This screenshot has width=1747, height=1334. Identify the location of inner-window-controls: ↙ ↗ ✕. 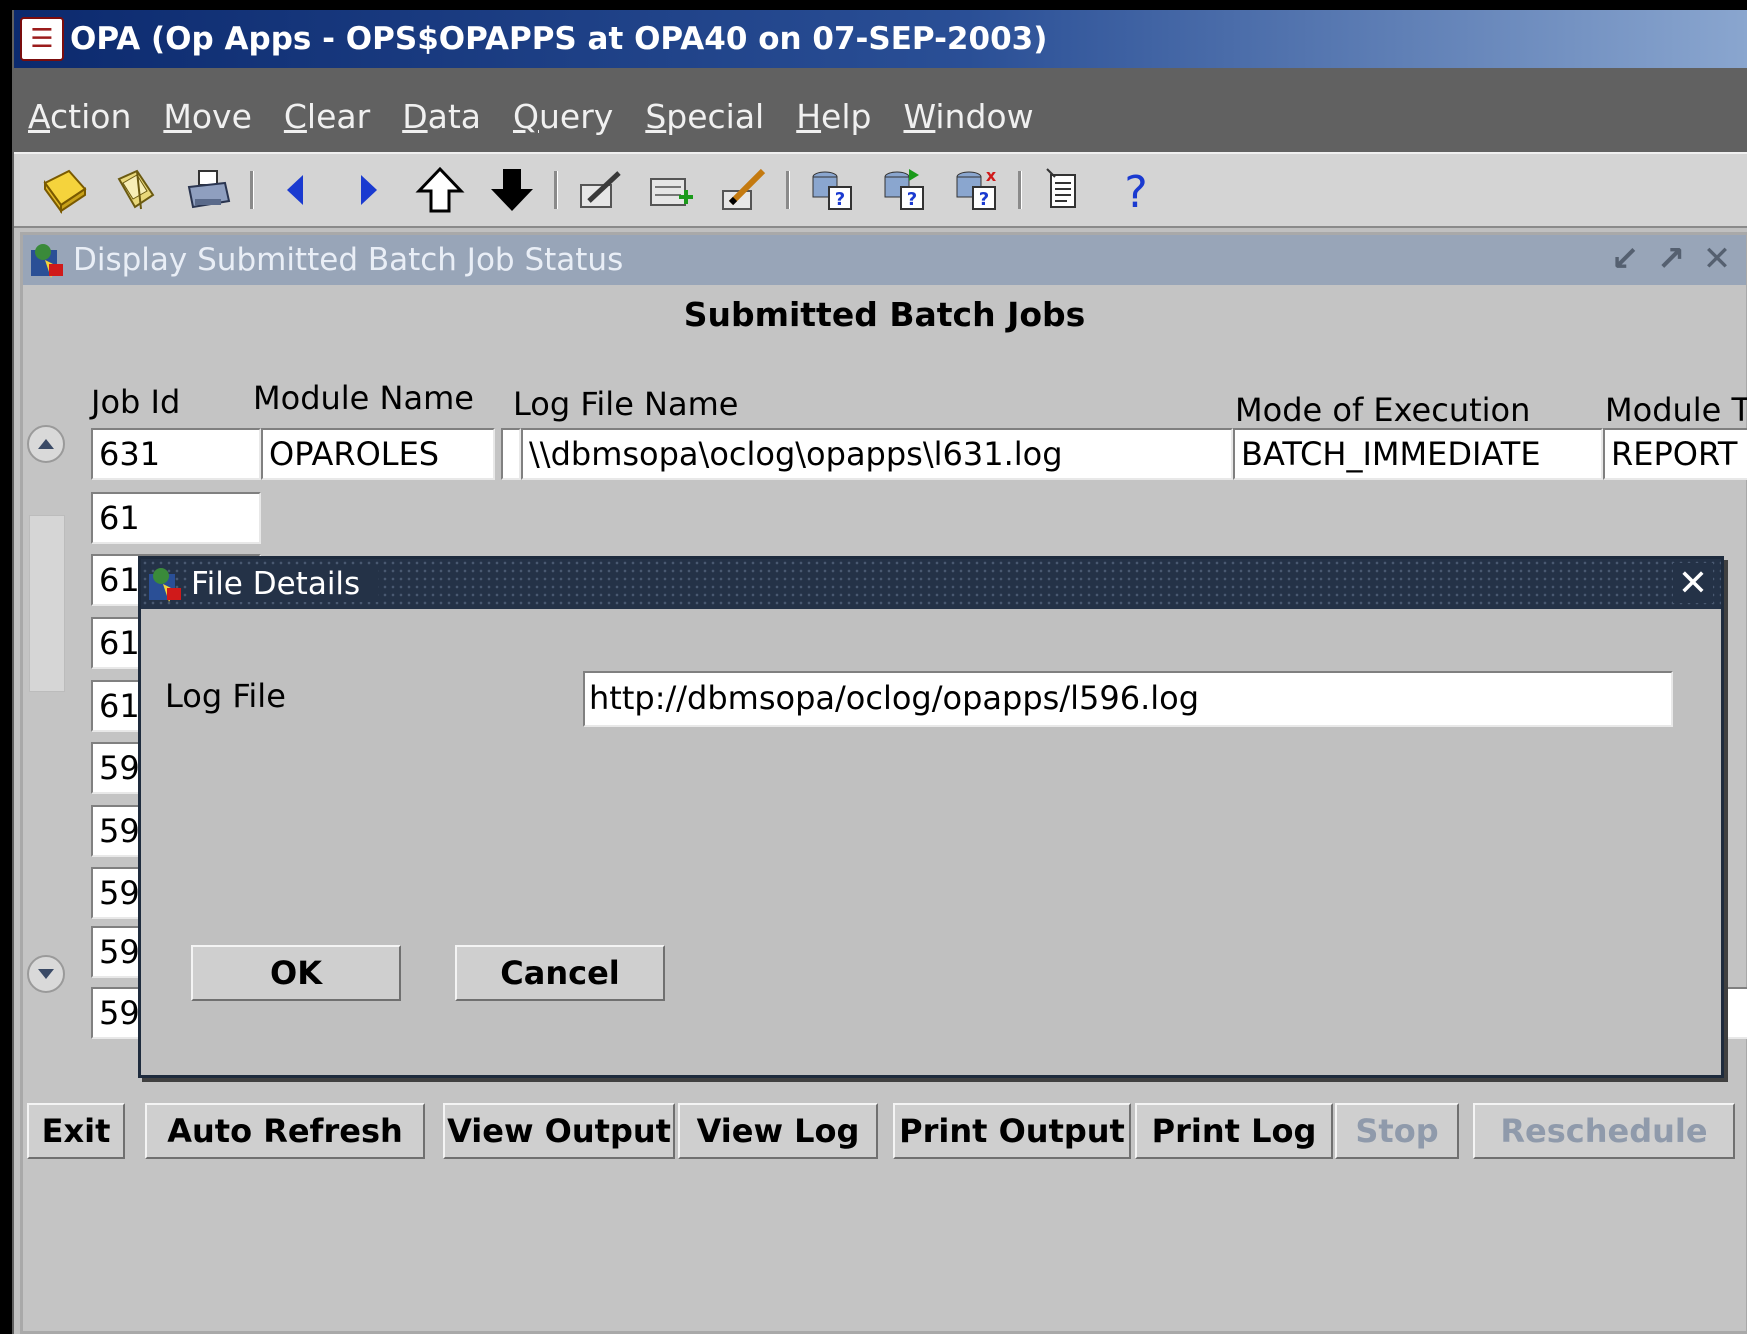
(1671, 259).